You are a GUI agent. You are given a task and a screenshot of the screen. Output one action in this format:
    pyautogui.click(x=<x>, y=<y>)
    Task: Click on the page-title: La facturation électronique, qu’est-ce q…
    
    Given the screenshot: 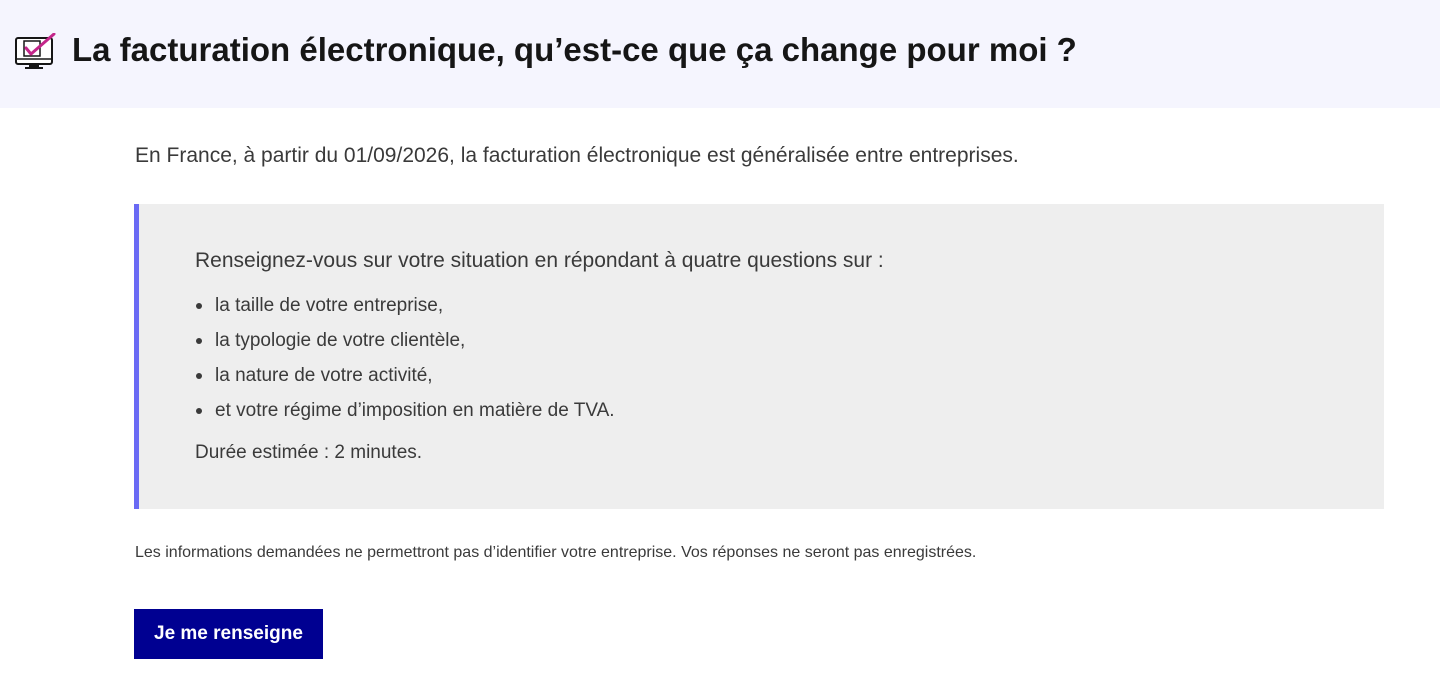 What is the action you would take?
    pyautogui.click(x=574, y=49)
    